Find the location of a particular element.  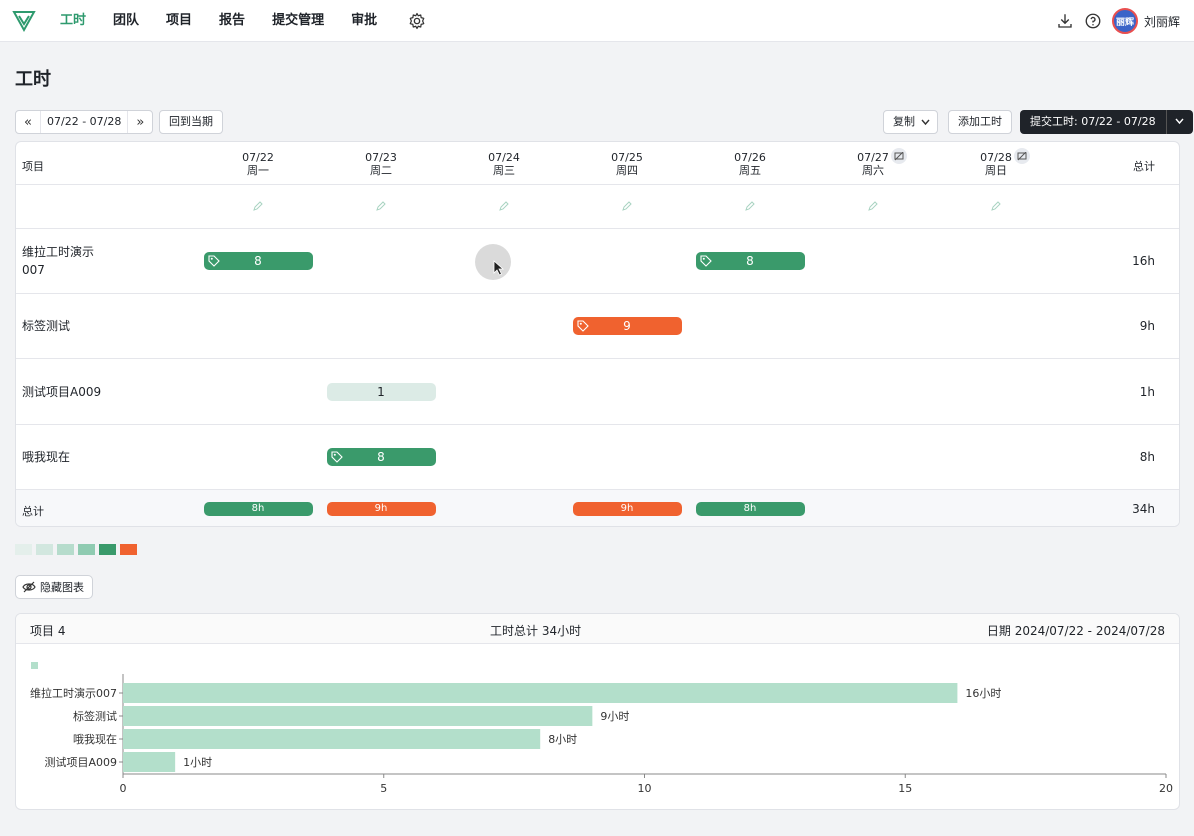

cursor-highlight is located at coordinates (493, 262).